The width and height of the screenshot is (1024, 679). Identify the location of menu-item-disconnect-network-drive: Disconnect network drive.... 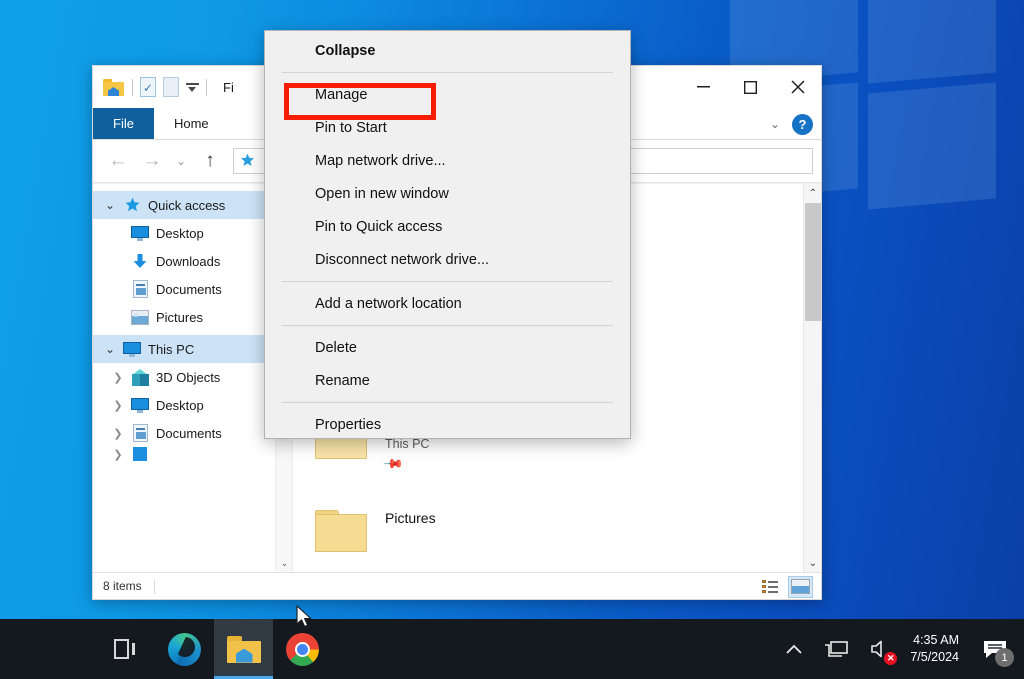
(447, 259).